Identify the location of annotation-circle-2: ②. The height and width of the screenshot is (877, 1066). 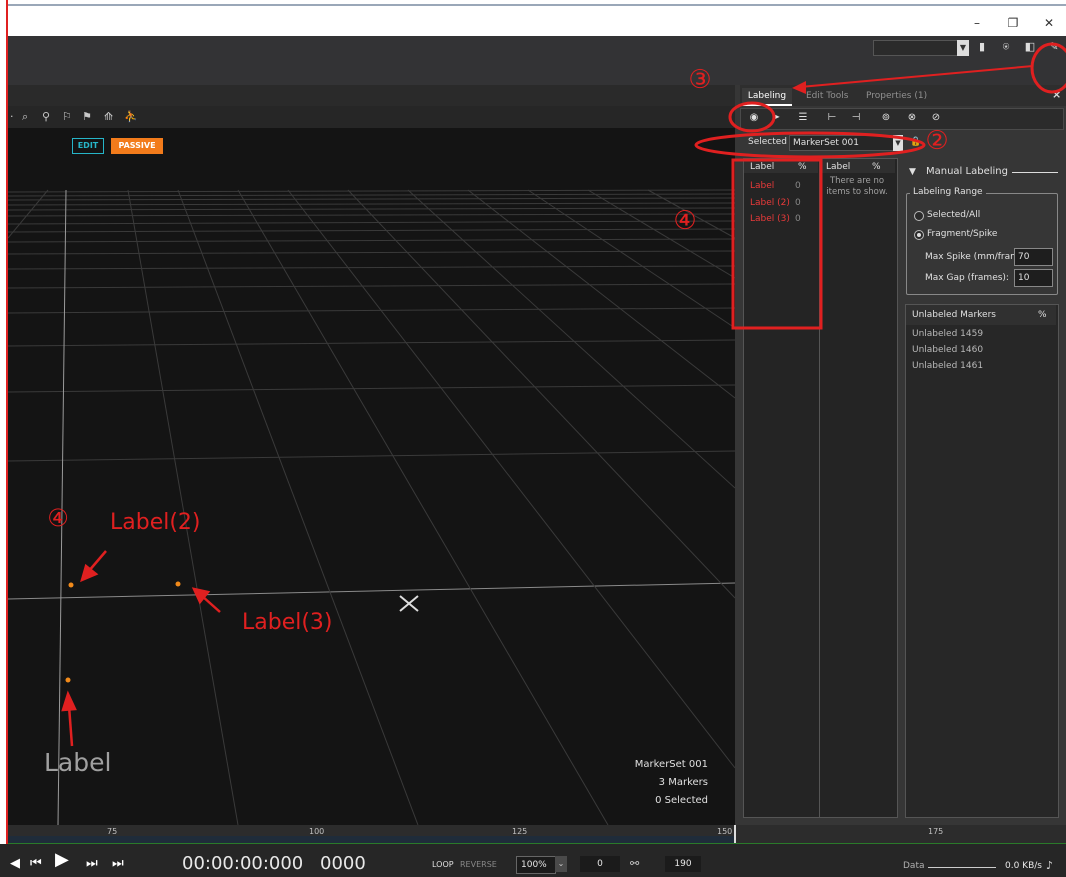
(937, 141).